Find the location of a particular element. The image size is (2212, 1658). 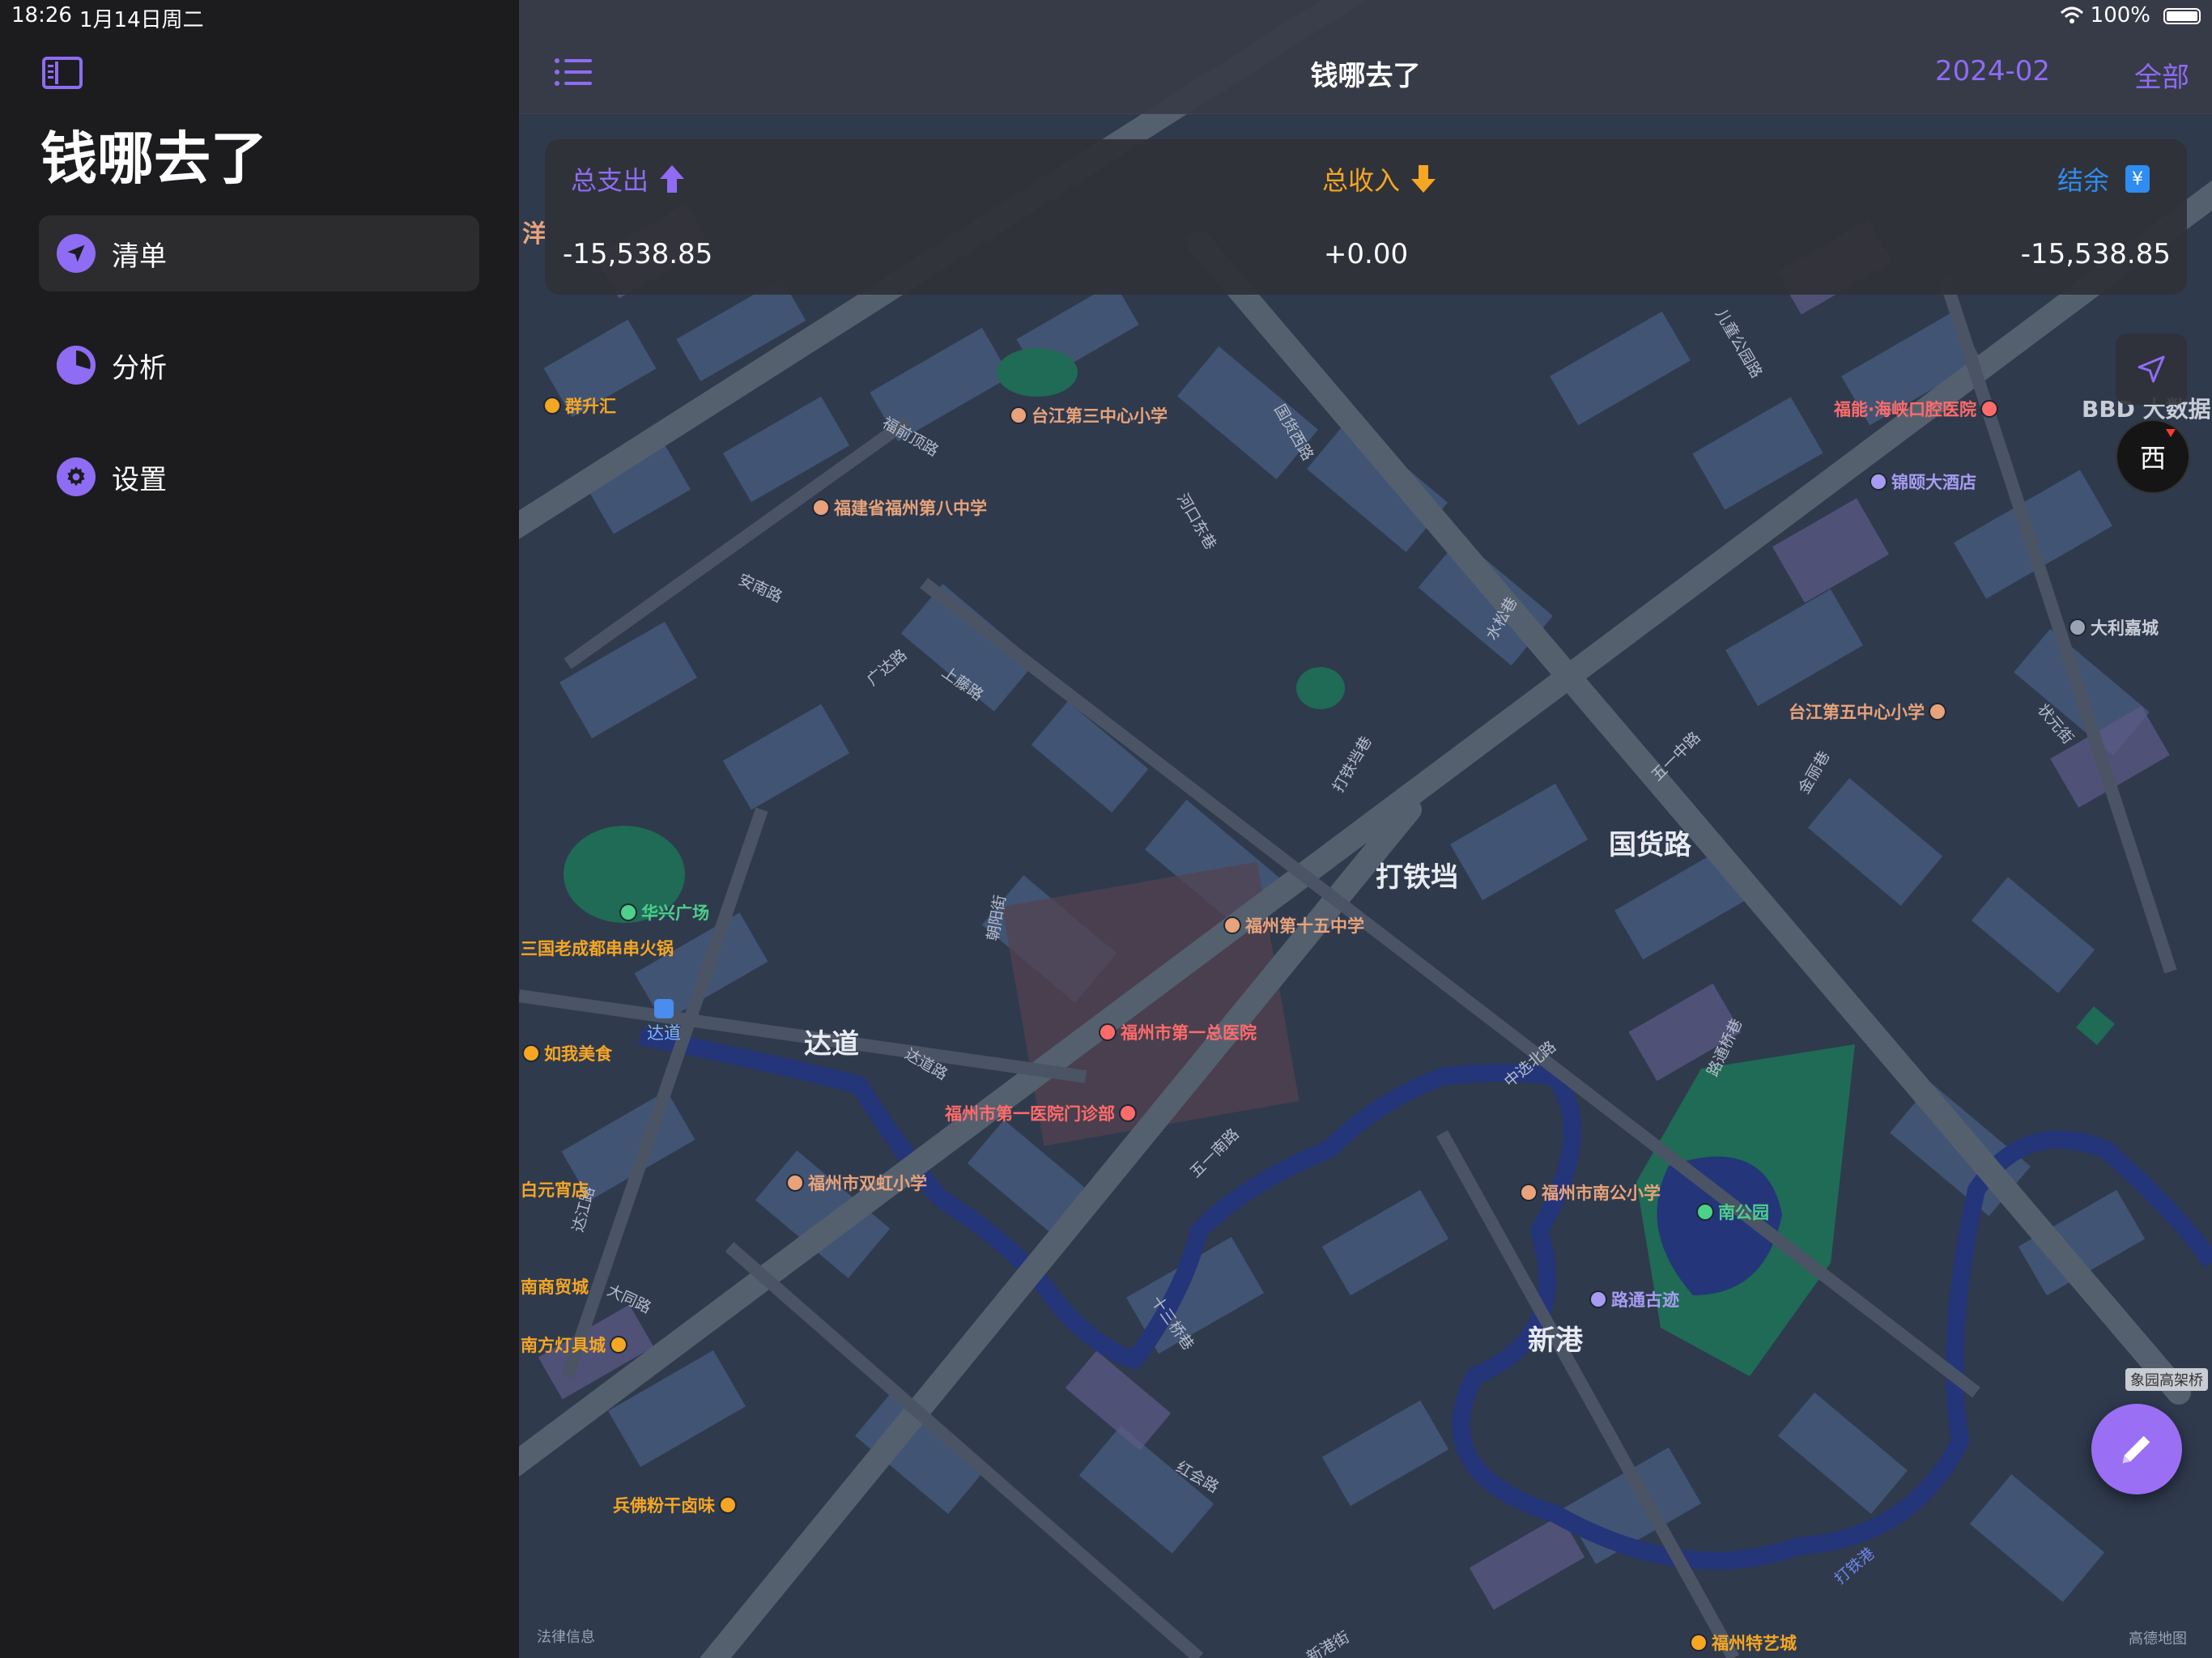

landmark-icon is located at coordinates (1598, 1299).